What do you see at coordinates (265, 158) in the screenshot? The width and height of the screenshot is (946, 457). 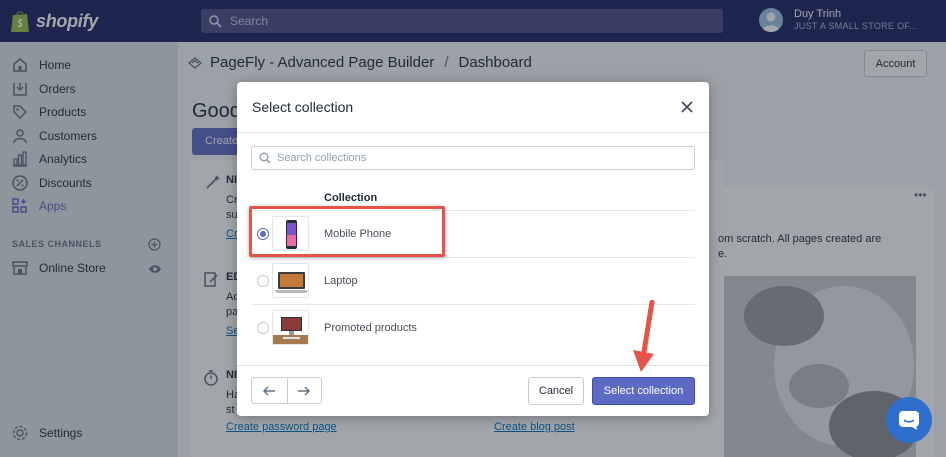 I see `search-icon` at bounding box center [265, 158].